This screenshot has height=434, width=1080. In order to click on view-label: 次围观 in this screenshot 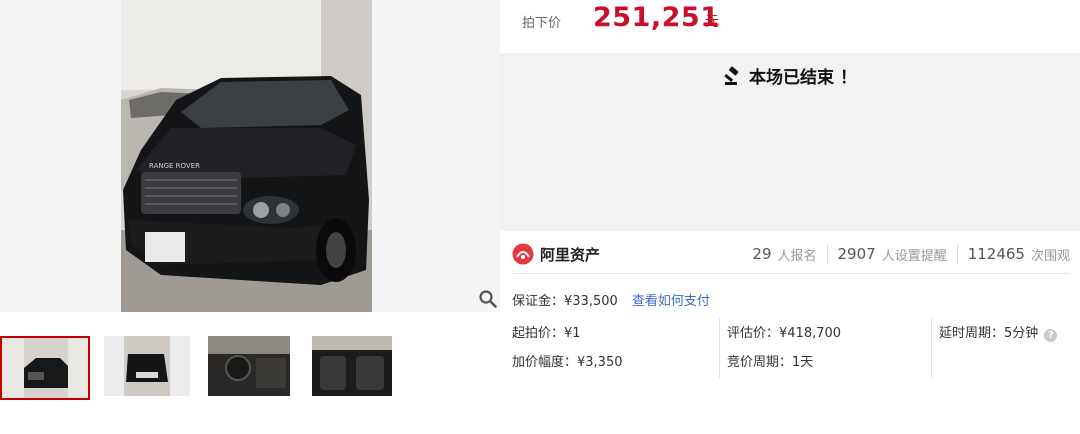, I will do `click(1050, 256)`.